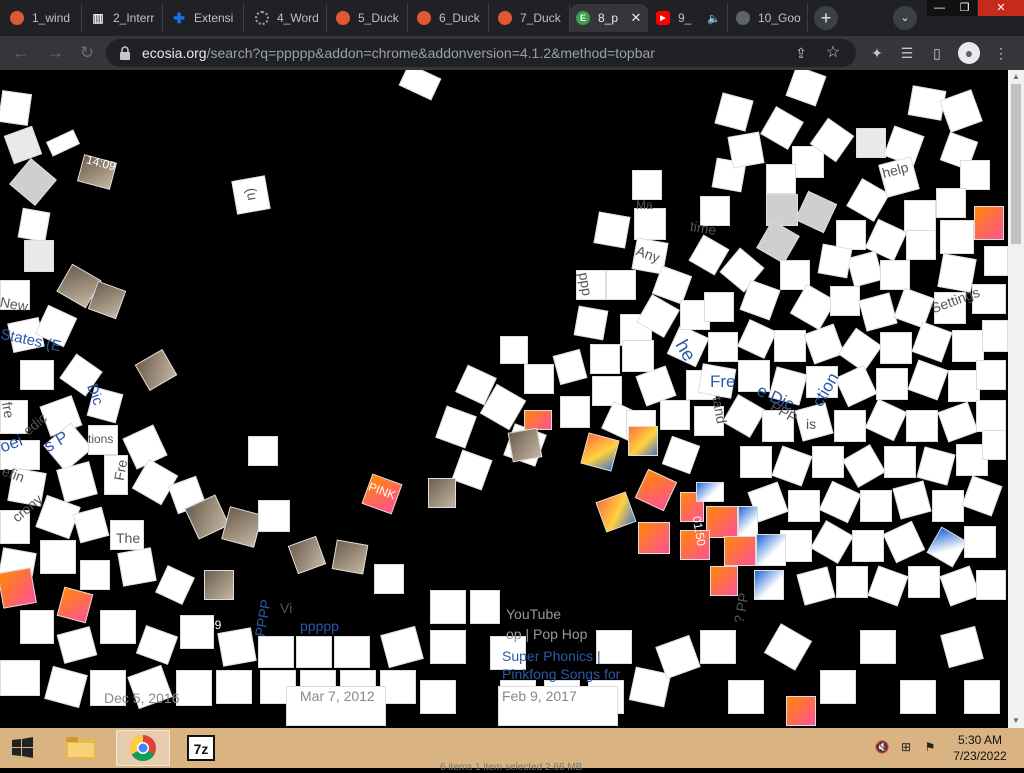 The height and width of the screenshot is (773, 1024). I want to click on scrollbar-thumb, so click(1016, 164).